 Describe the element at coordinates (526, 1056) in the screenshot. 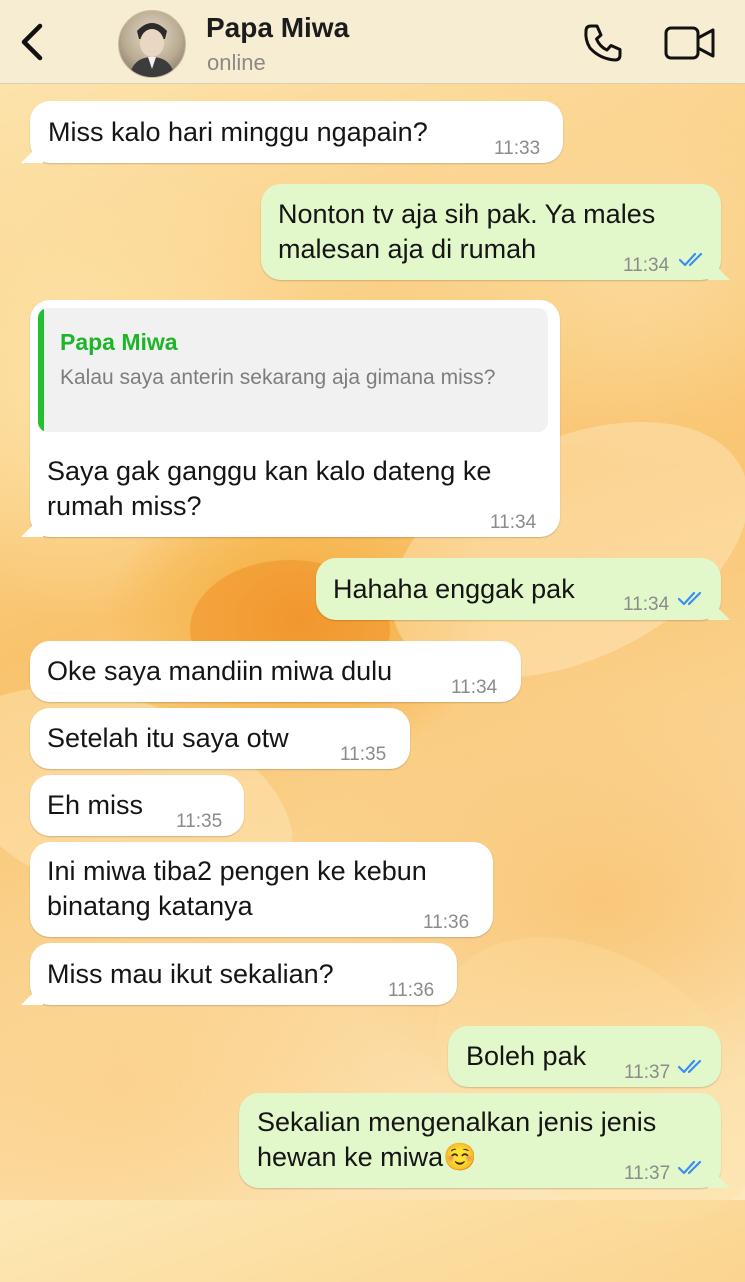

I see `message-text: Boleh pak` at that location.